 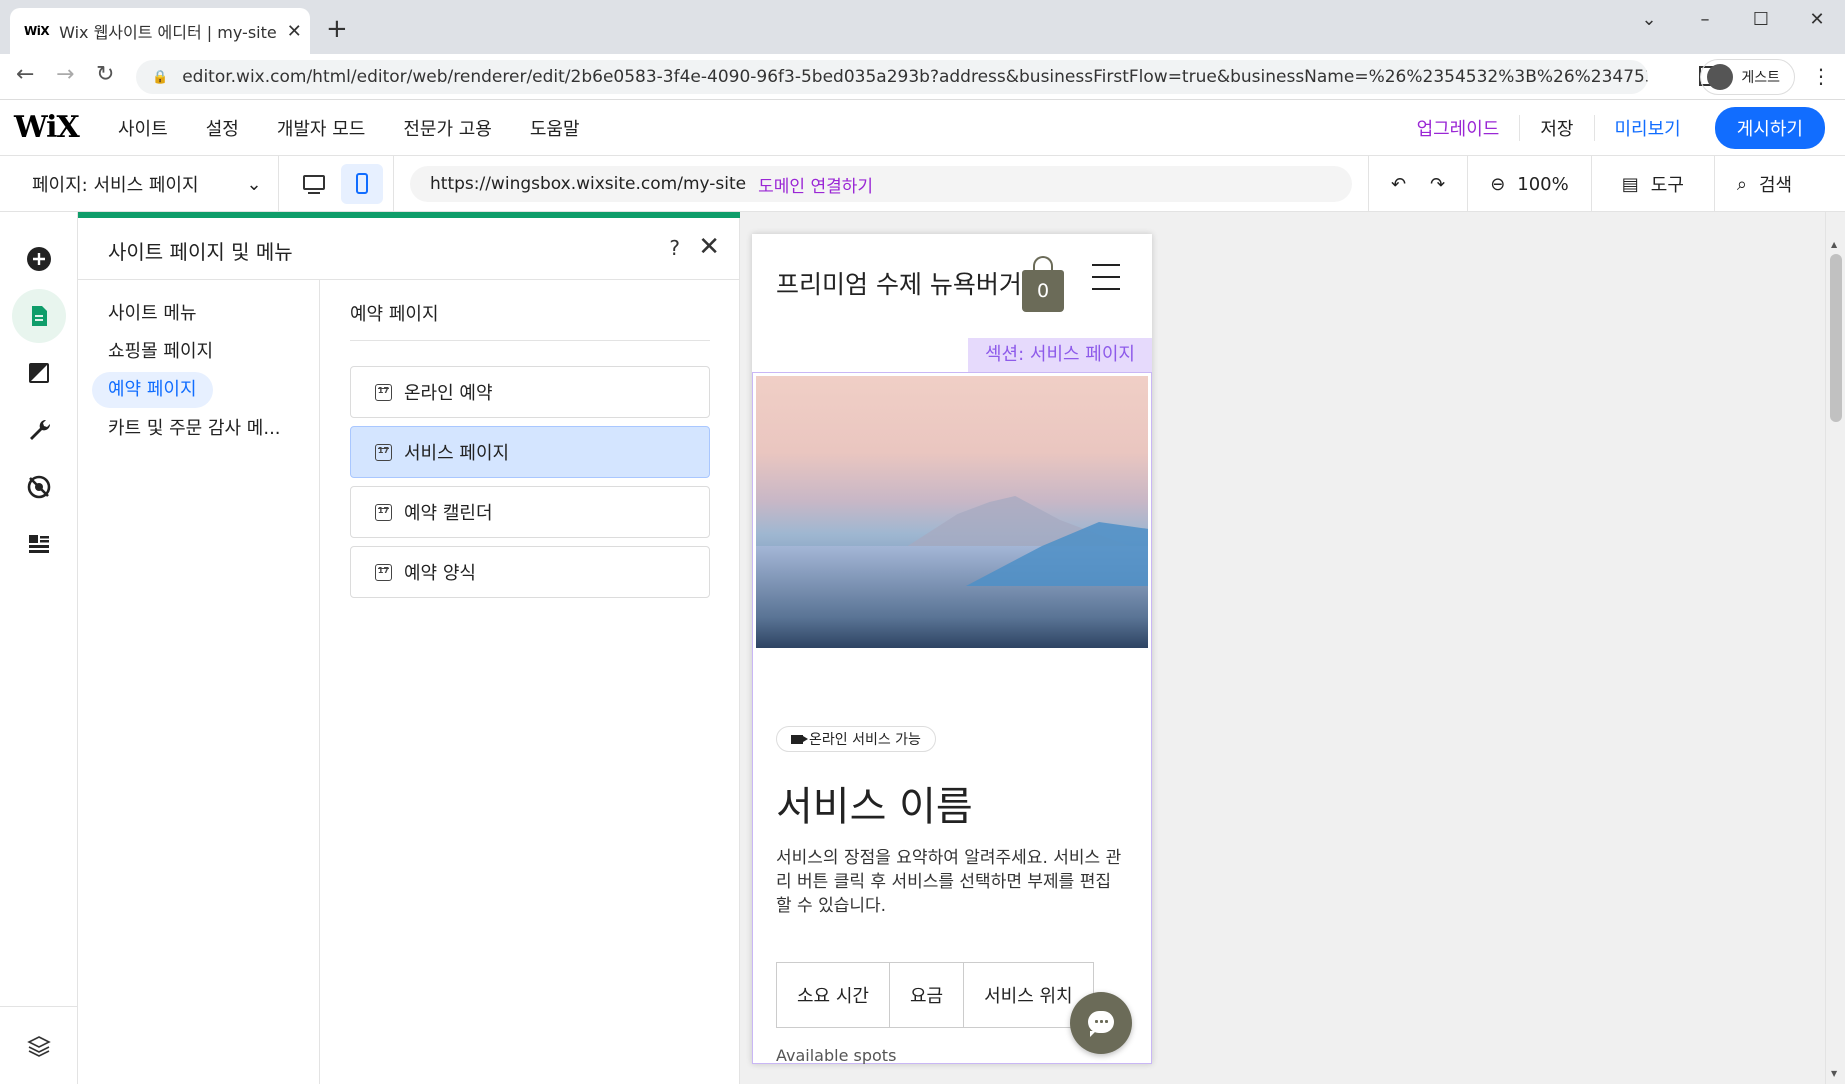 I want to click on close-window-icon: ✕, so click(x=1817, y=20).